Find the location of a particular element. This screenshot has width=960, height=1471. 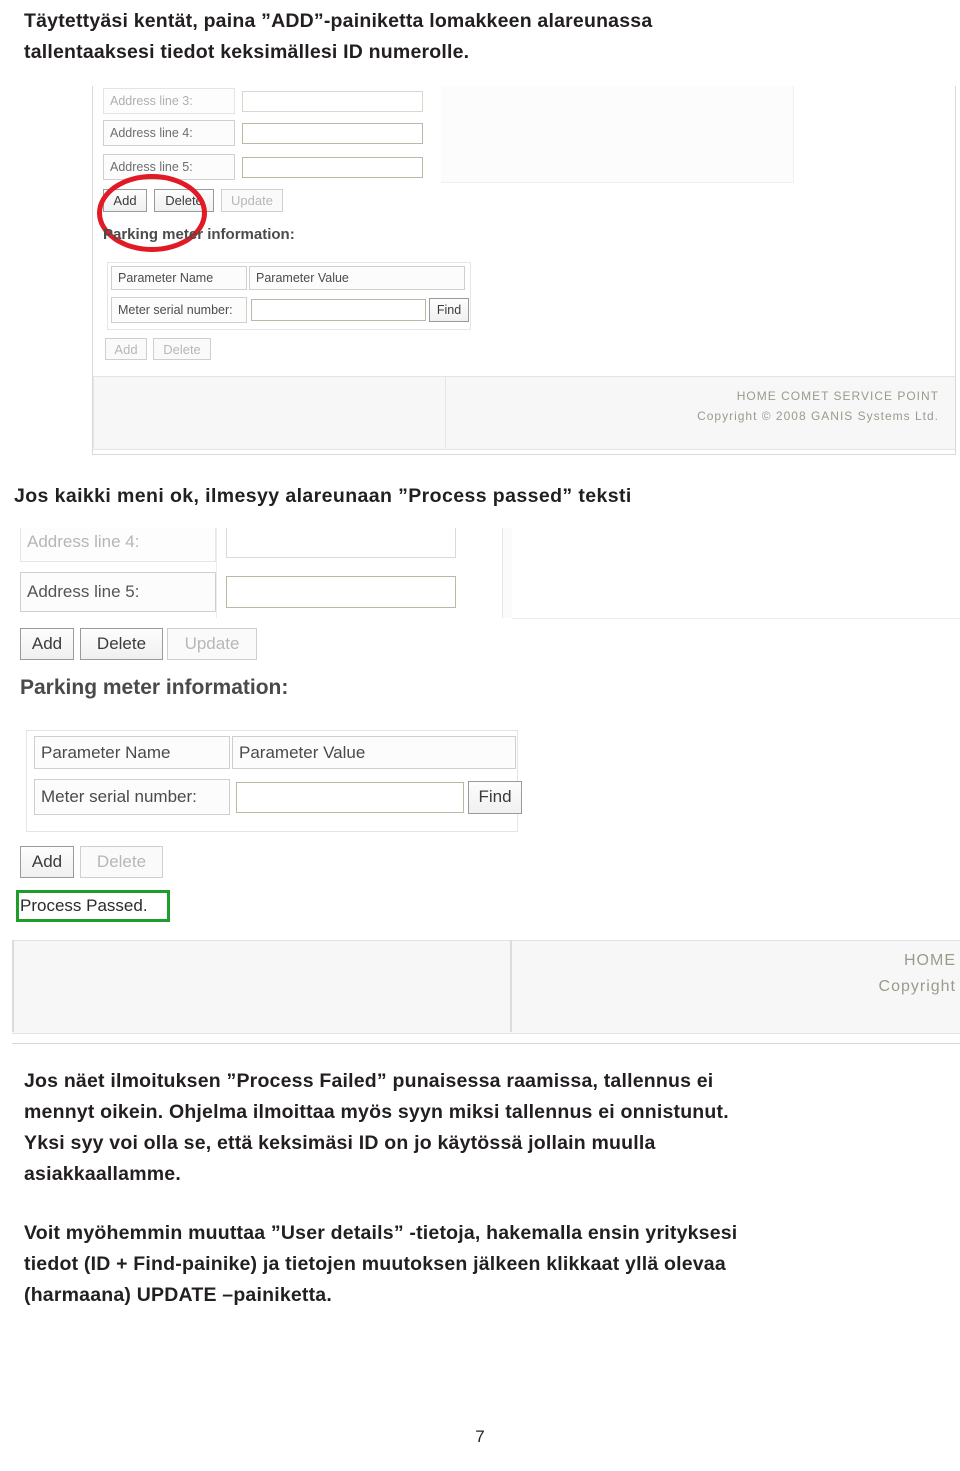

process-passed-highlight-box is located at coordinates (93, 906).